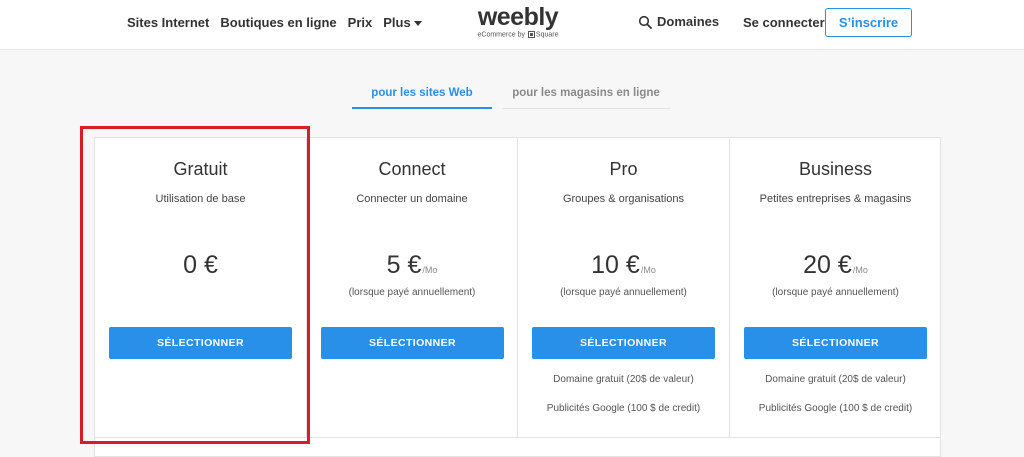 Image resolution: width=1024 pixels, height=457 pixels. Describe the element at coordinates (412, 169) in the screenshot. I see `plan-name: Connect` at that location.